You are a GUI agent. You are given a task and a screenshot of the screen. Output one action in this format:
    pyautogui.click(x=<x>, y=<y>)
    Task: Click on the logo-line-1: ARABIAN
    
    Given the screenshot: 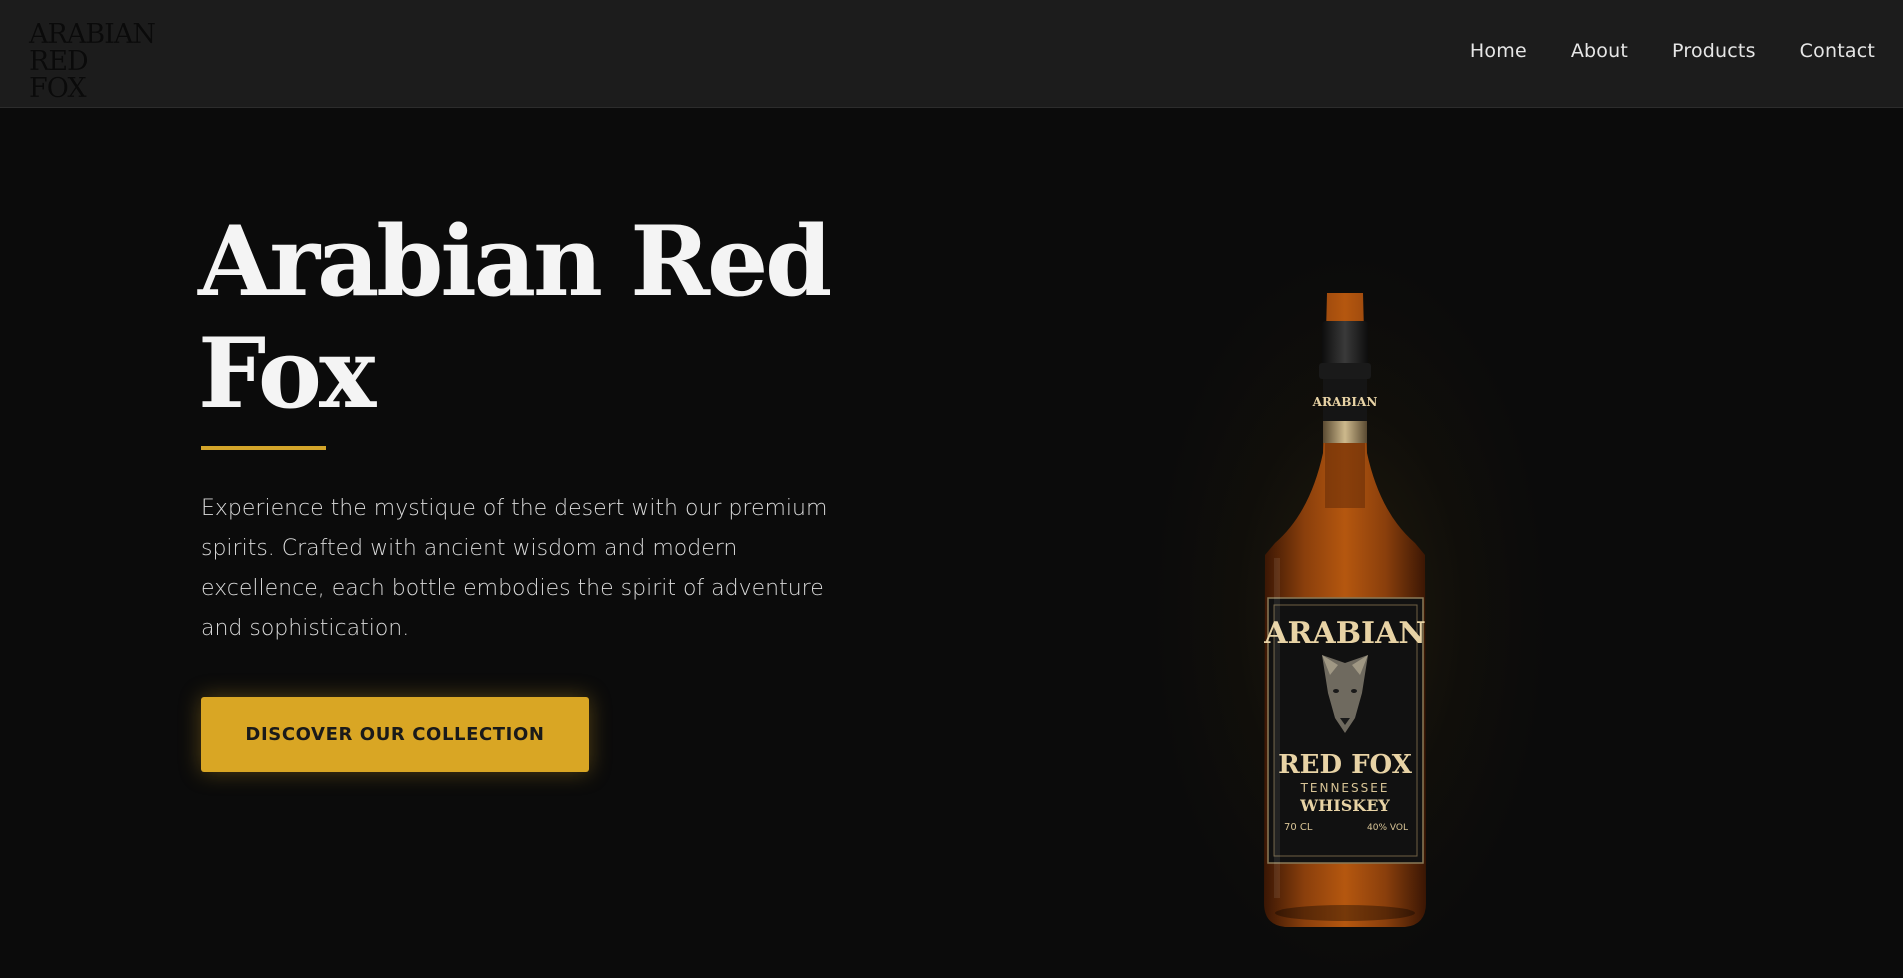 What is the action you would take?
    pyautogui.click(x=92, y=34)
    